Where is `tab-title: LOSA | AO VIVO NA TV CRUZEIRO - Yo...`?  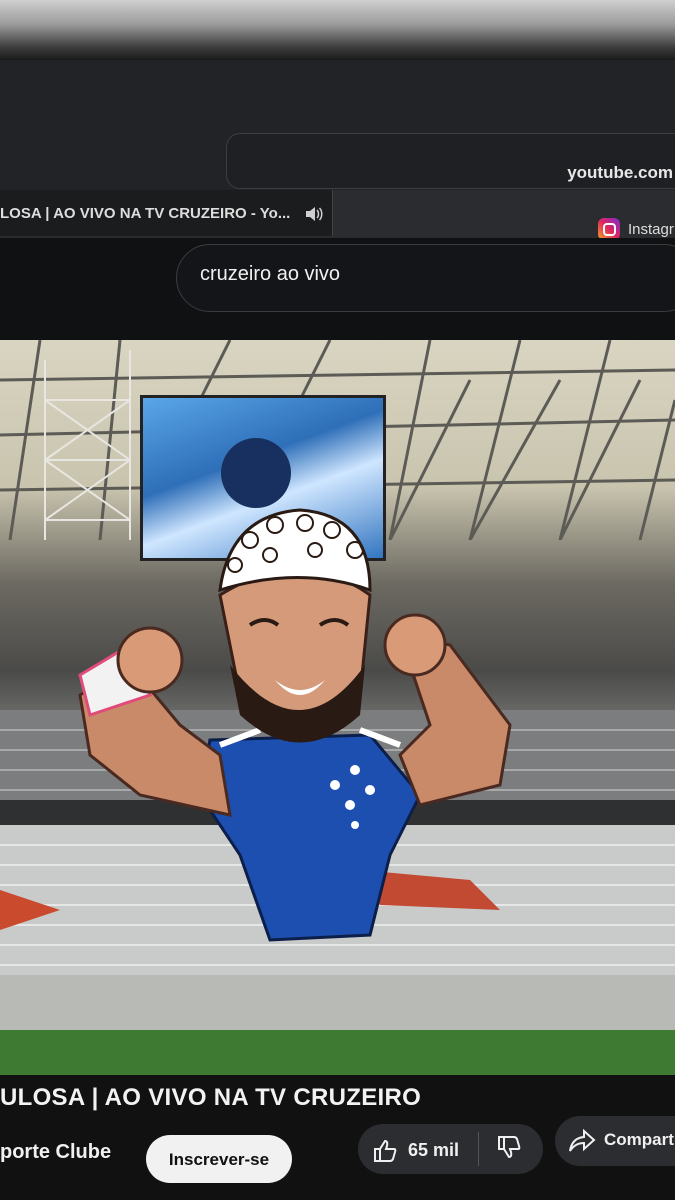
tab-title: LOSA | AO VIVO NA TV CRUZEIRO - Yo... is located at coordinates (145, 213).